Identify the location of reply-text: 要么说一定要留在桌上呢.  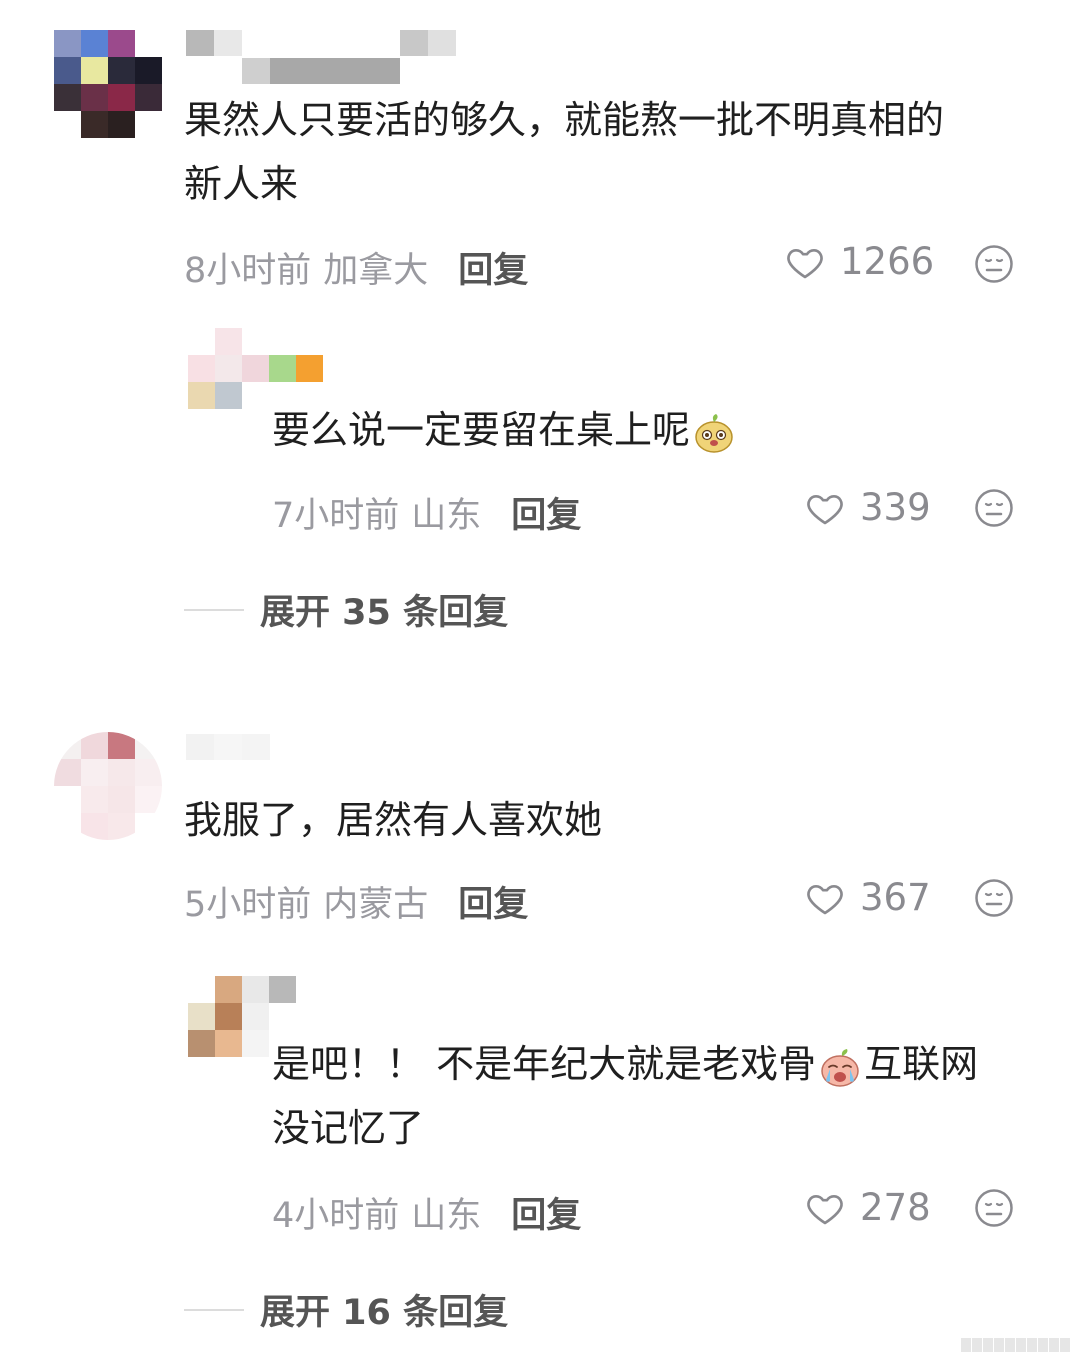
(505, 430).